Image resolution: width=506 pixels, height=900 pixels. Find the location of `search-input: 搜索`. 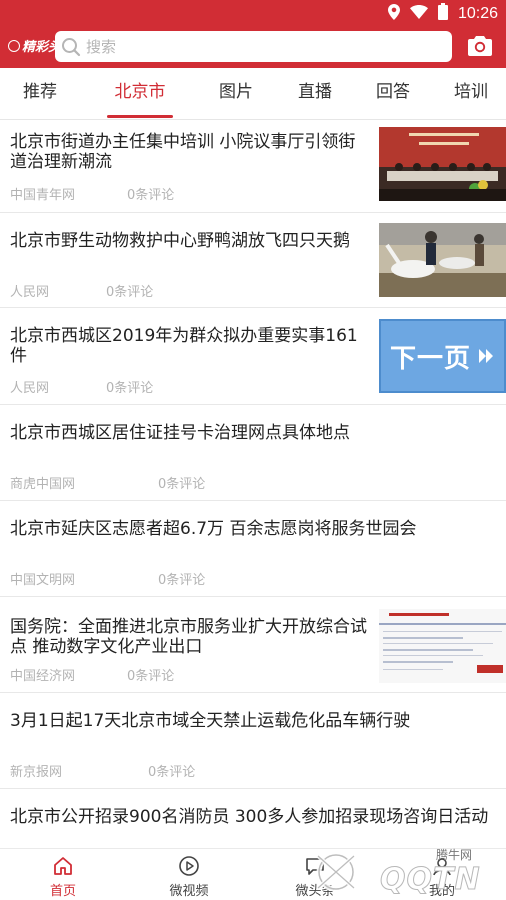

search-input: 搜索 is located at coordinates (253, 46).